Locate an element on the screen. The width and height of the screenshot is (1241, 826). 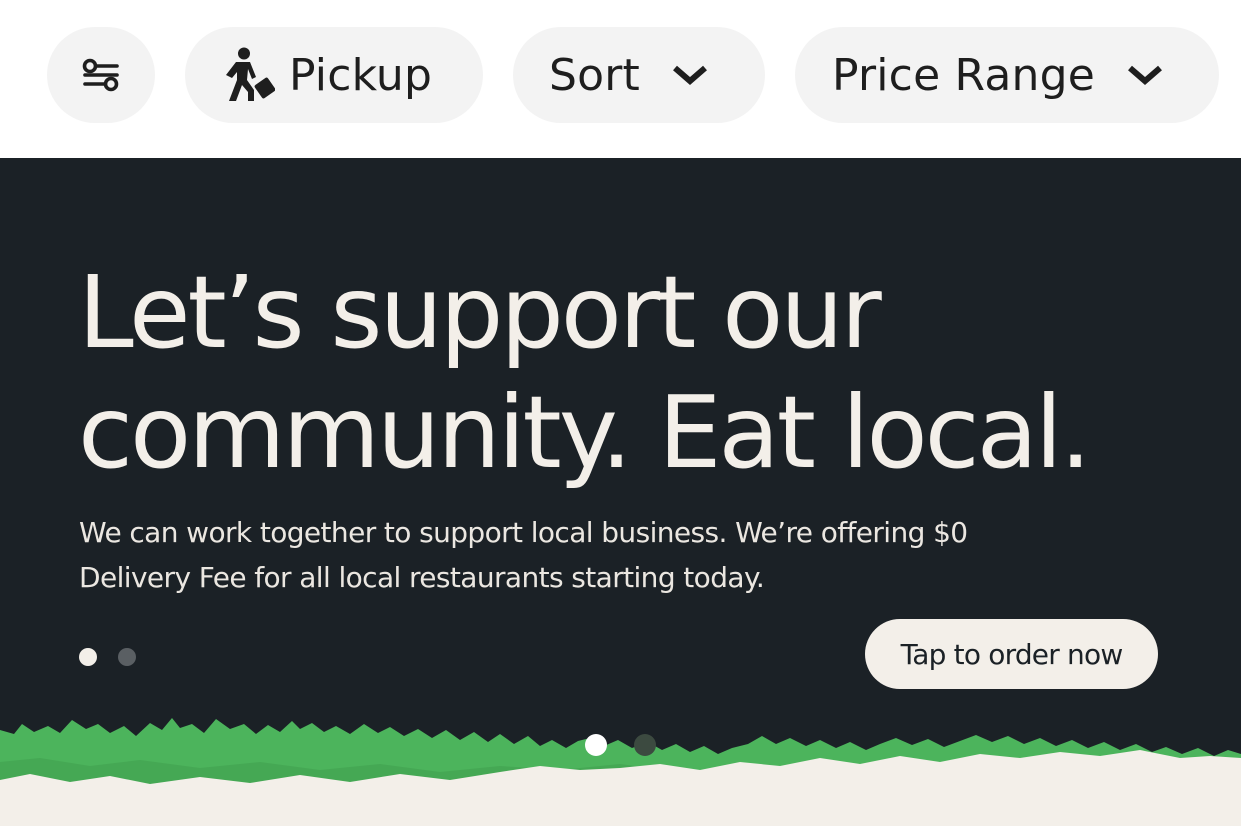
filter-options-button is located at coordinates (101, 75).